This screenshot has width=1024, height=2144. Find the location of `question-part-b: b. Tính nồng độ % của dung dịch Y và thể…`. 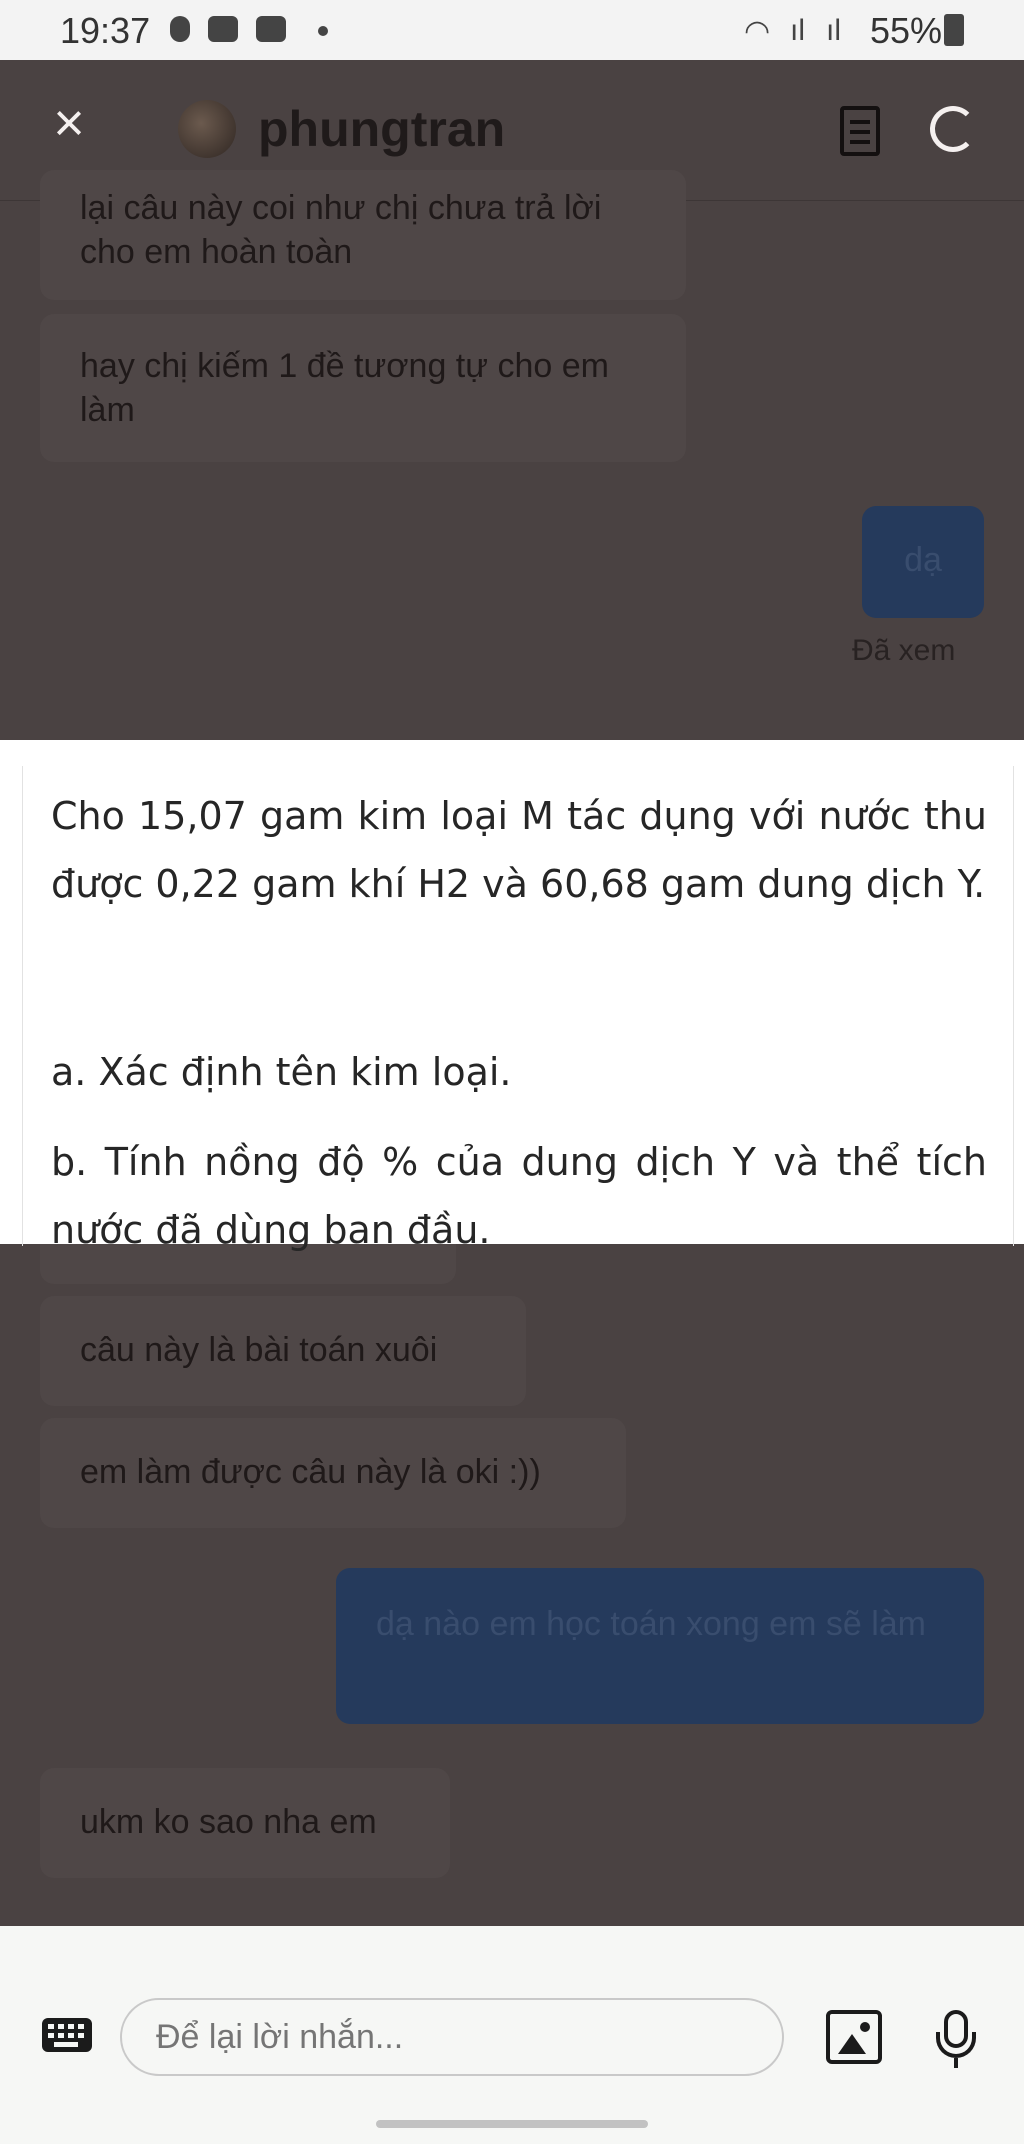

question-part-b: b. Tính nồng độ % của dung dịch Y và thể… is located at coordinates (519, 1196).